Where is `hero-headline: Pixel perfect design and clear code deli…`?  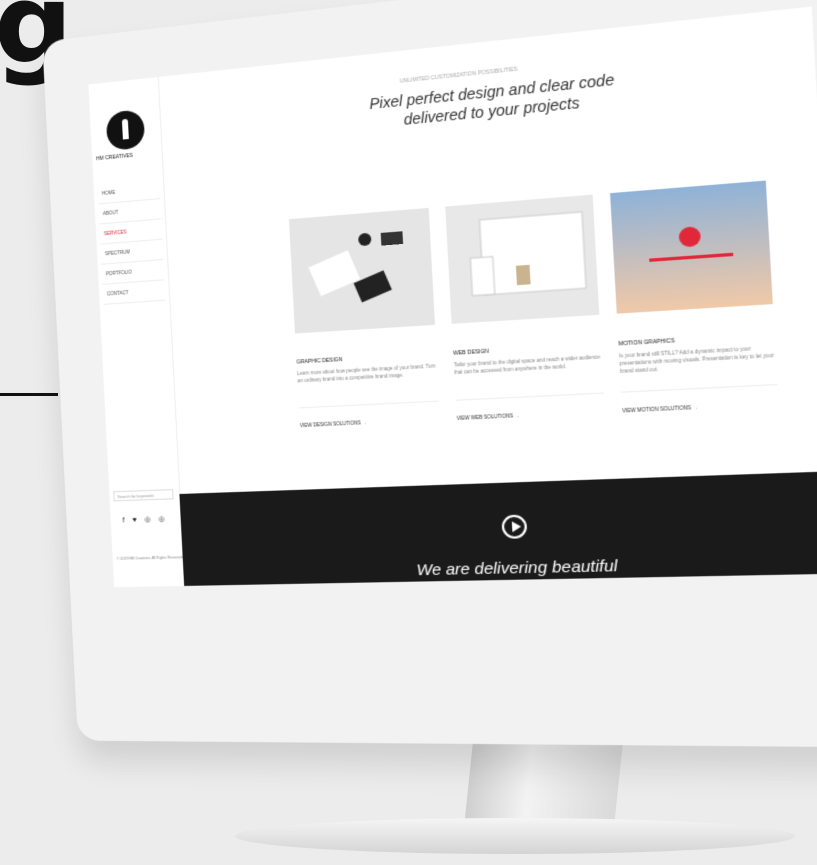 hero-headline: Pixel perfect design and clear code deli… is located at coordinates (493, 100).